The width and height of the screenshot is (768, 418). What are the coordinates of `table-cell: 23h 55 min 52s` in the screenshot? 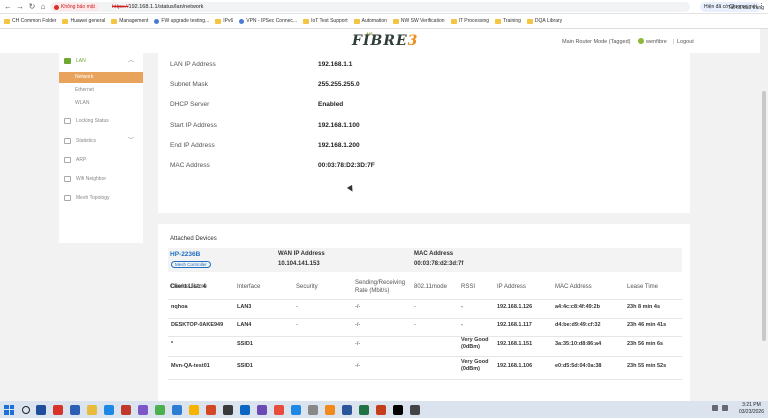 It's located at (647, 366).